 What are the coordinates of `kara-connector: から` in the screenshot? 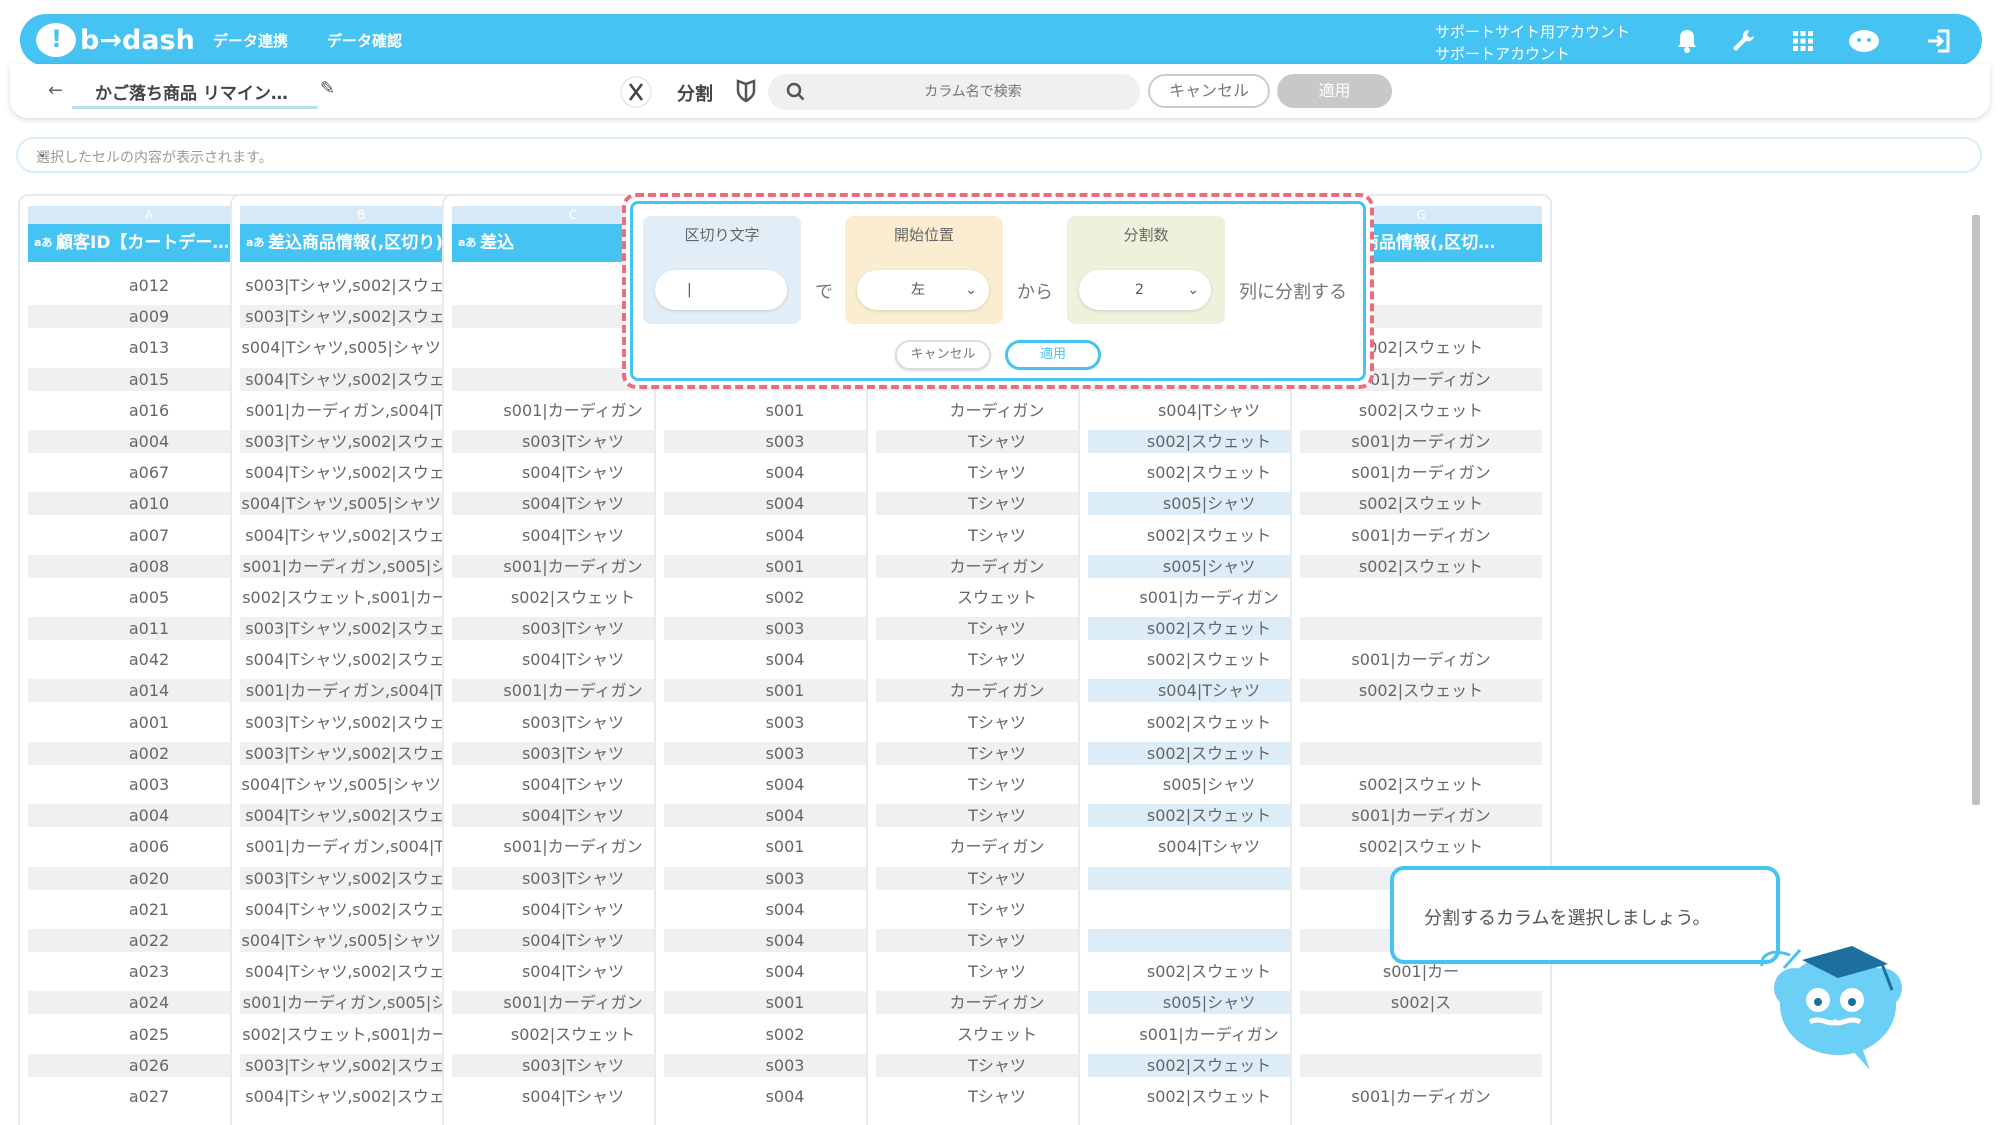 It's located at (1035, 292).